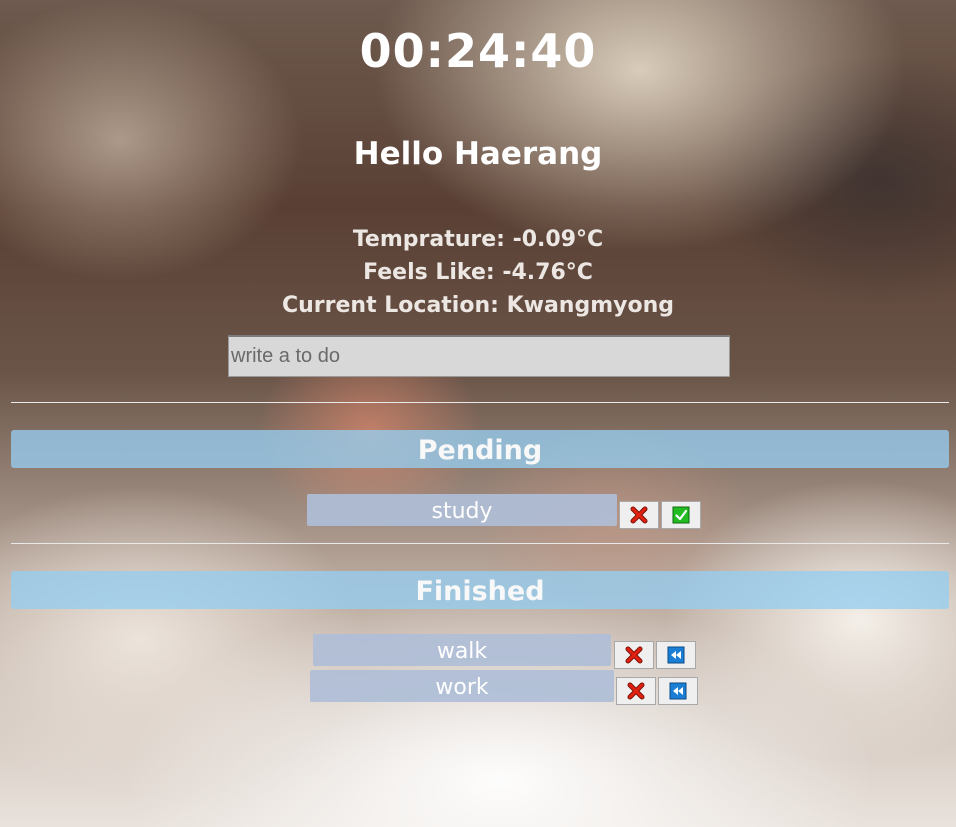 The image size is (956, 827). Describe the element at coordinates (478, 239) in the screenshot. I see `weather-temperature: Temprature: -0.09°C` at that location.